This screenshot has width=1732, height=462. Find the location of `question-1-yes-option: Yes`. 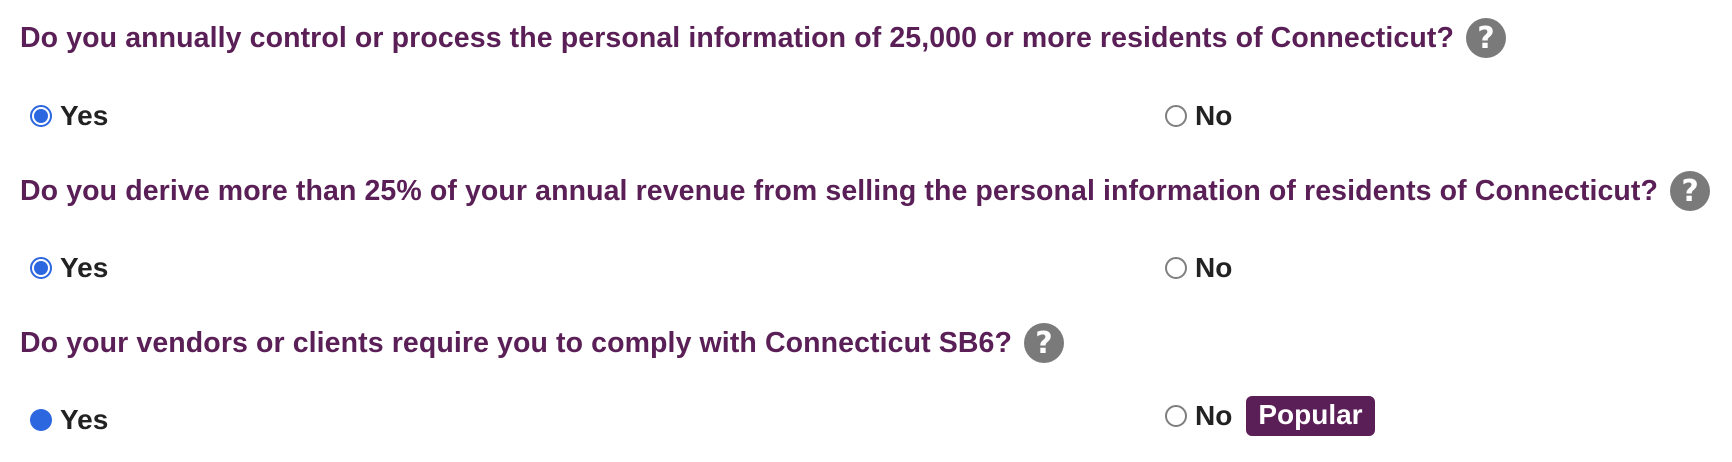

question-1-yes-option: Yes is located at coordinates (69, 116).